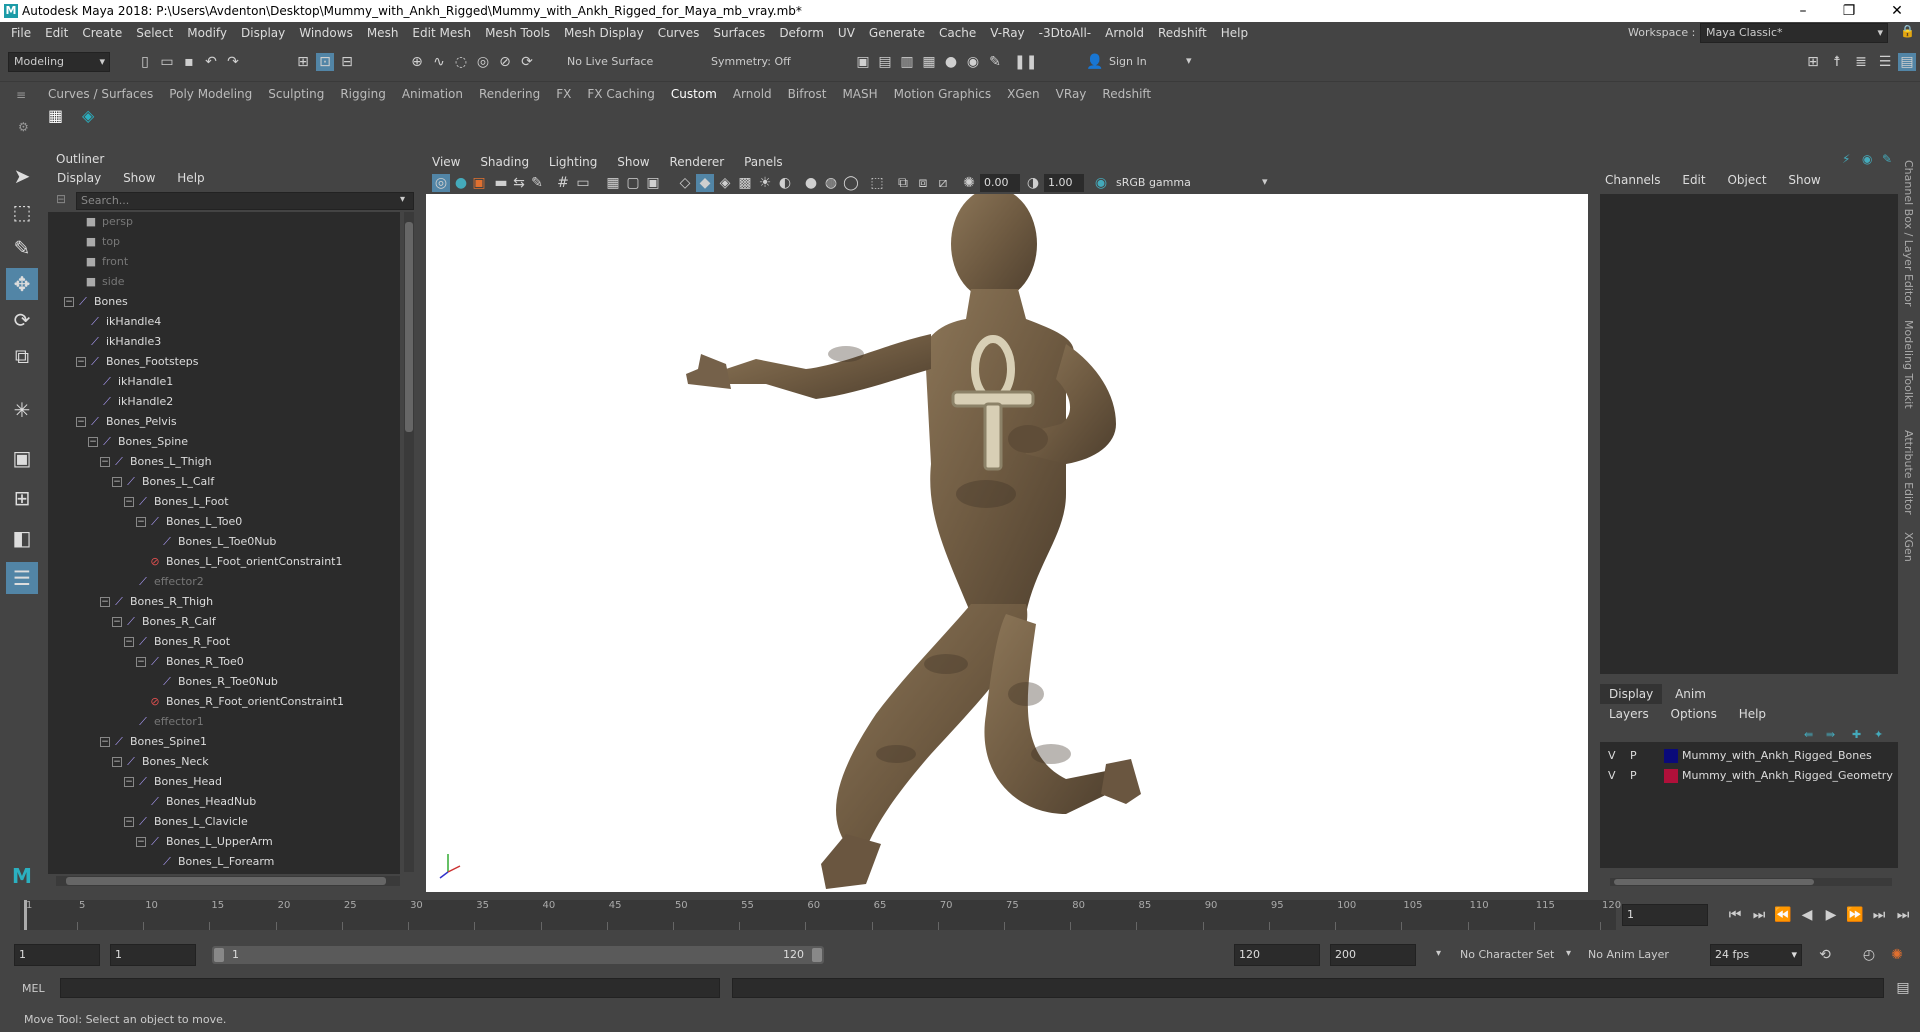 The width and height of the screenshot is (1920, 1032). Describe the element at coordinates (509, 94) in the screenshot. I see `shelf-tab-rendering: Rendering` at that location.